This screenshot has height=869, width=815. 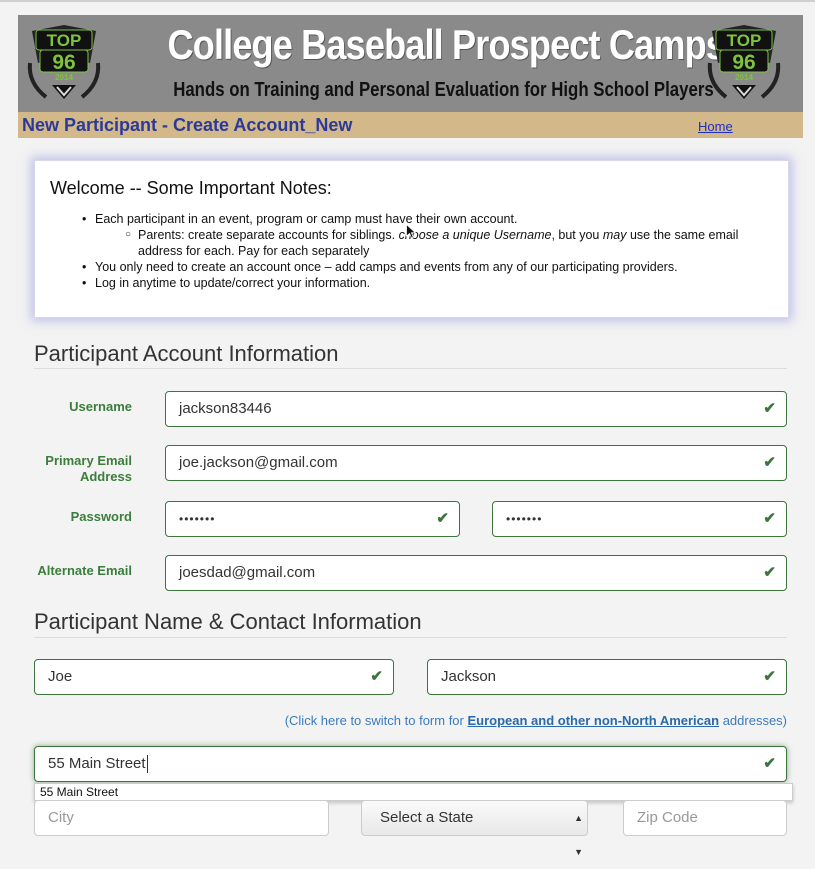 I want to click on confirm-password-value: •••••••, so click(x=524, y=519).